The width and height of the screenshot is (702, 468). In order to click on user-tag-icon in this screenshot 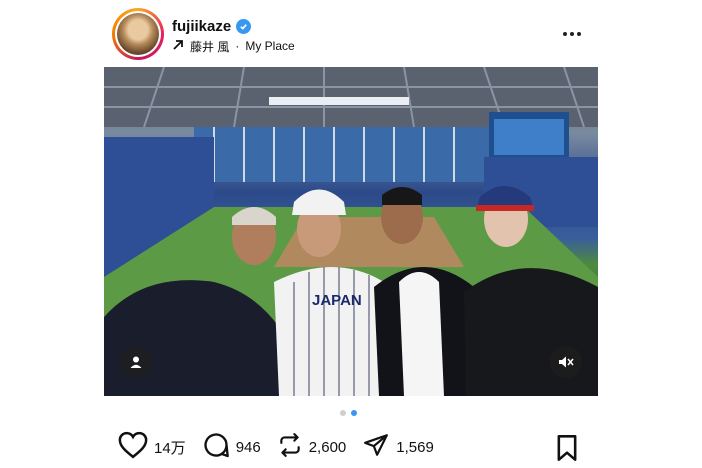, I will do `click(136, 362)`.